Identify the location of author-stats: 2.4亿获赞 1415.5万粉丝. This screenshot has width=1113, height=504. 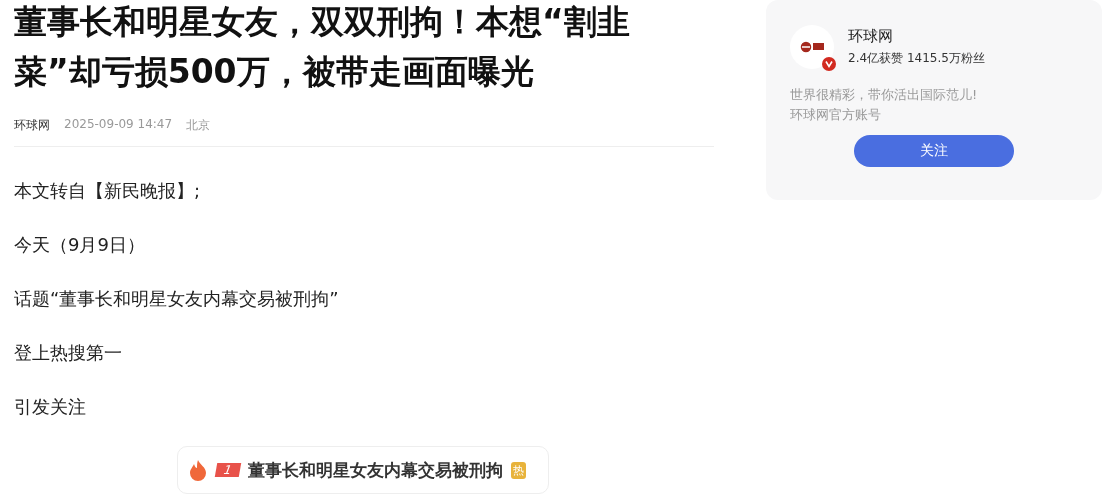
(916, 58).